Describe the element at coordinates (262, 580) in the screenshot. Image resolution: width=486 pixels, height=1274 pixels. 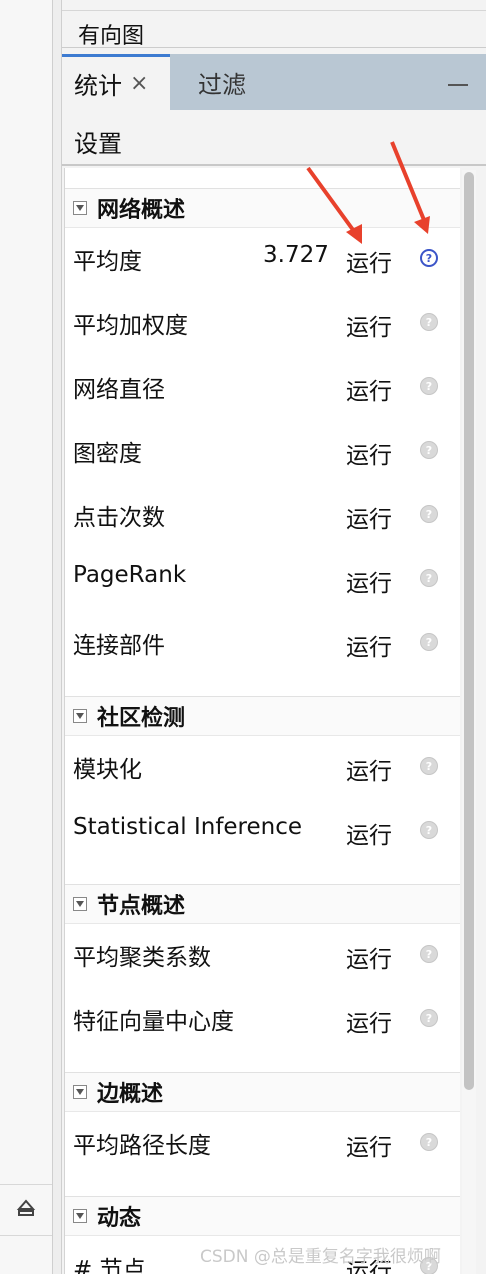
I see `statistic-row: PageRank 运行?` at that location.